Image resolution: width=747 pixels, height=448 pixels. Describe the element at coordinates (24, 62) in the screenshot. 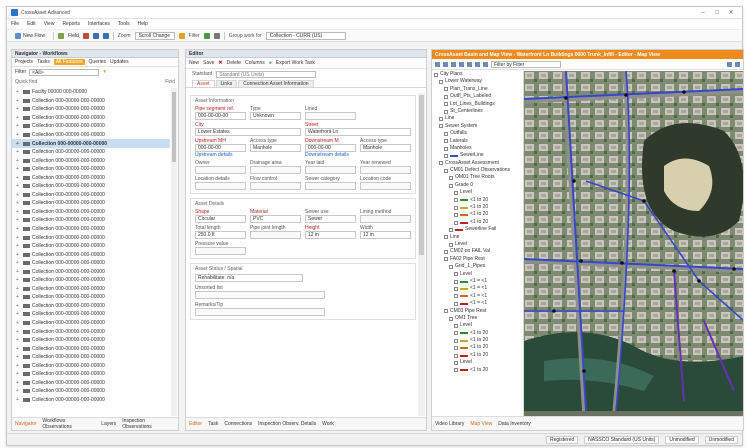

I see `tab-projects: Projects` at that location.